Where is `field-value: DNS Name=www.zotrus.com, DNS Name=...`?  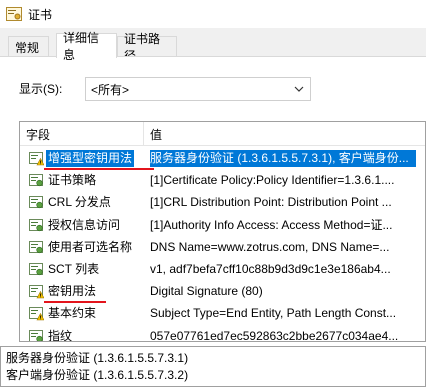
field-value: DNS Name=www.zotrus.com, DNS Name=... is located at coordinates (270, 246).